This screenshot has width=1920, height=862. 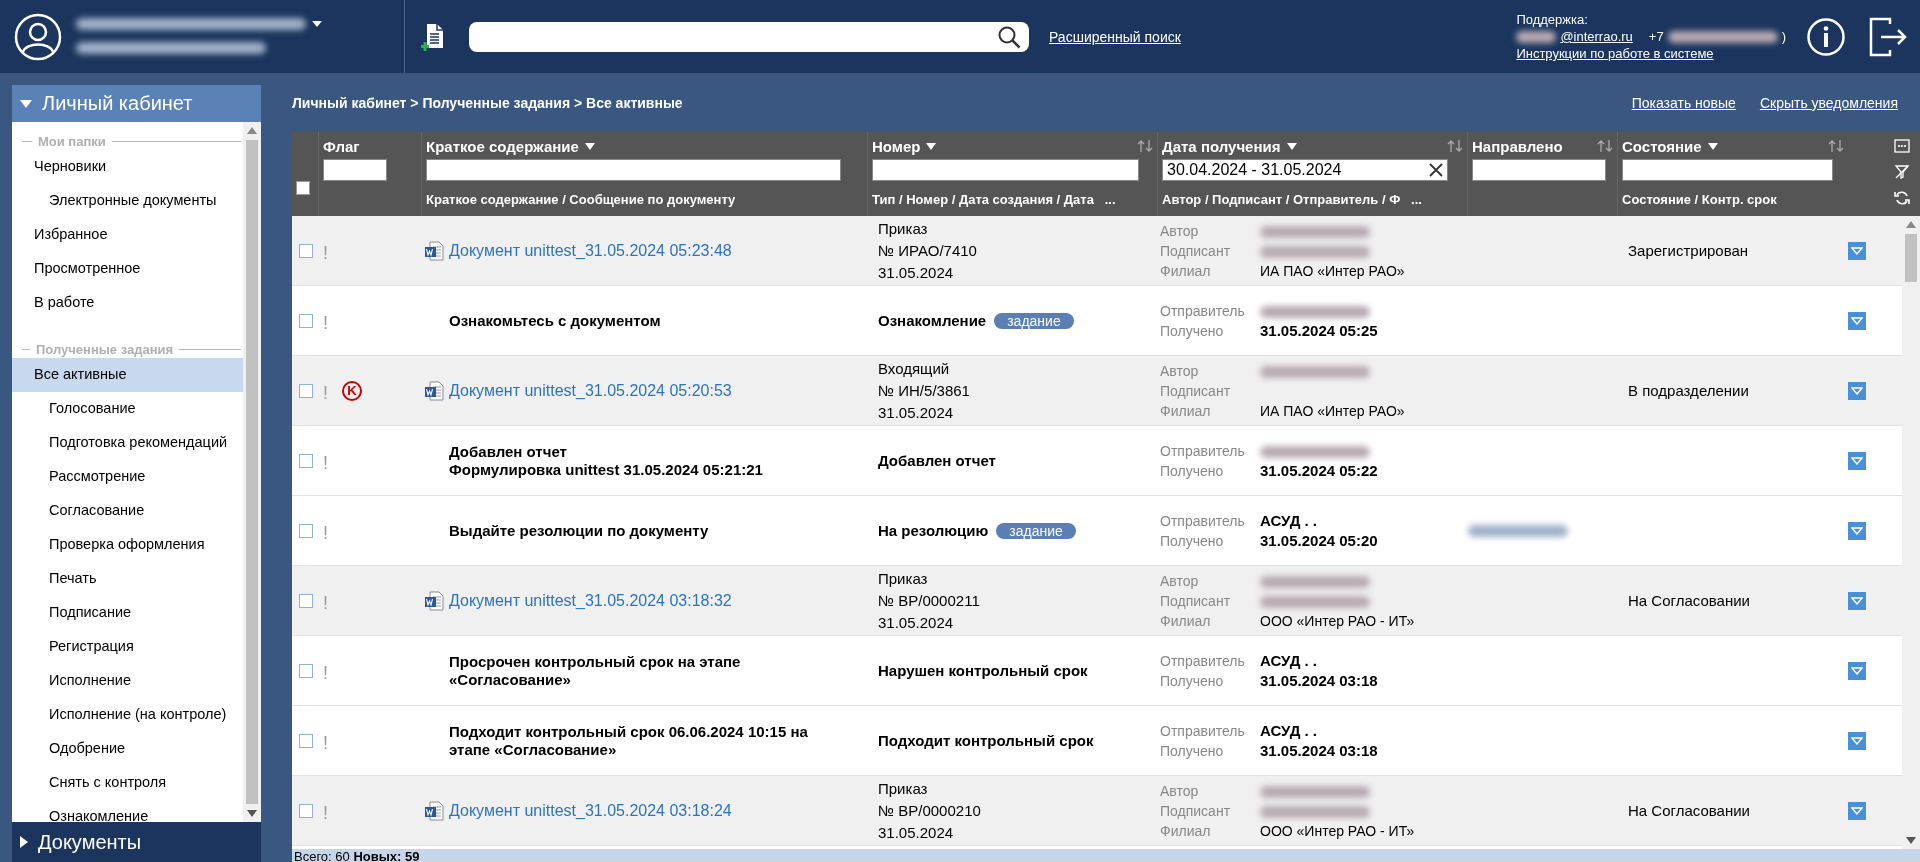 What do you see at coordinates (1596, 36) in the screenshot?
I see `email-link: @interrao.ru` at bounding box center [1596, 36].